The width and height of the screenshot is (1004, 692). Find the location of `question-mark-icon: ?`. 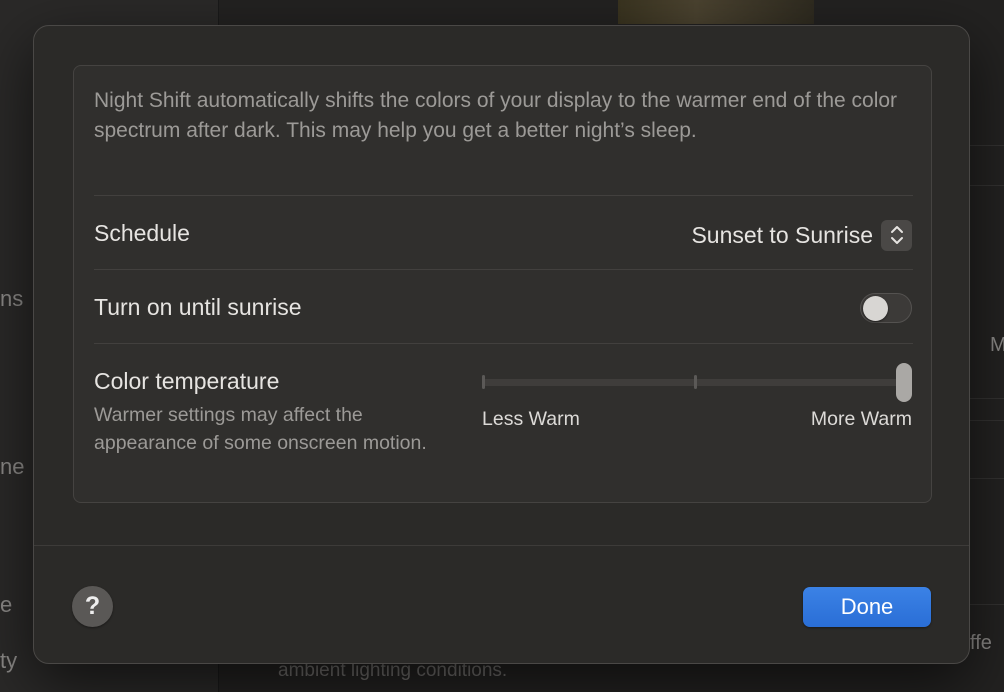

question-mark-icon: ? is located at coordinates (92, 606).